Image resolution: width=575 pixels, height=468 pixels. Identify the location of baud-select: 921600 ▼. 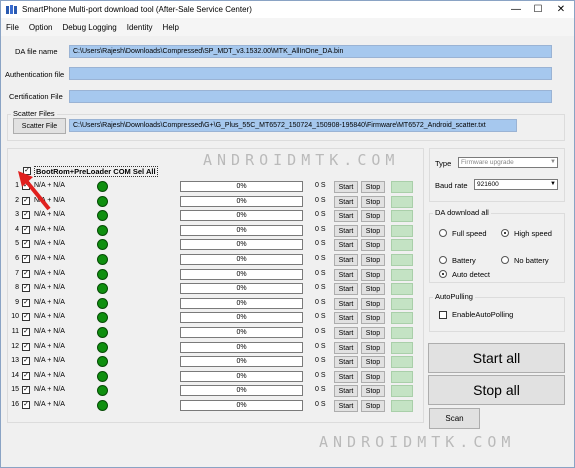
(516, 184).